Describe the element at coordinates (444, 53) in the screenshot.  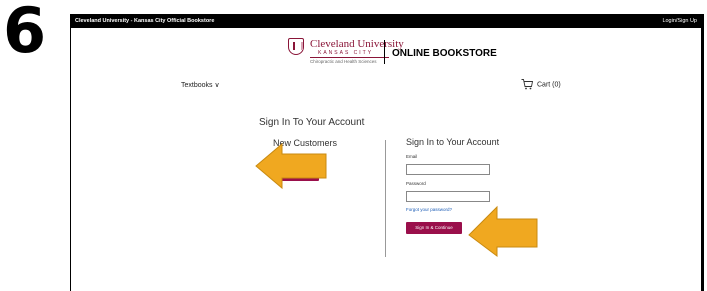
I see `online-bookstore-title: ONLINE BOOKSTORE` at that location.